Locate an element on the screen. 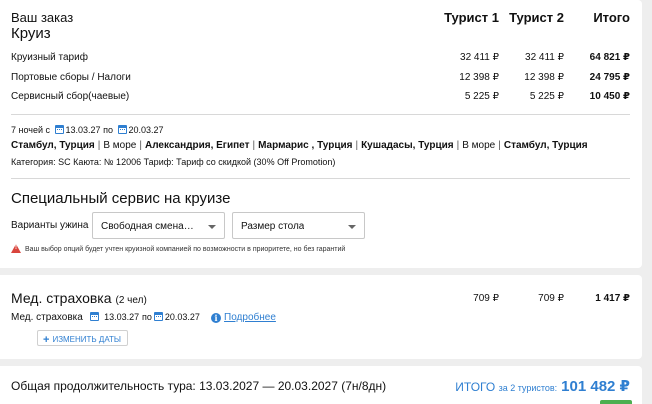 The height and width of the screenshot is (404, 652). change-dates-button: + ИЗМЕНИТЬ ДАТЫ is located at coordinates (83, 338).